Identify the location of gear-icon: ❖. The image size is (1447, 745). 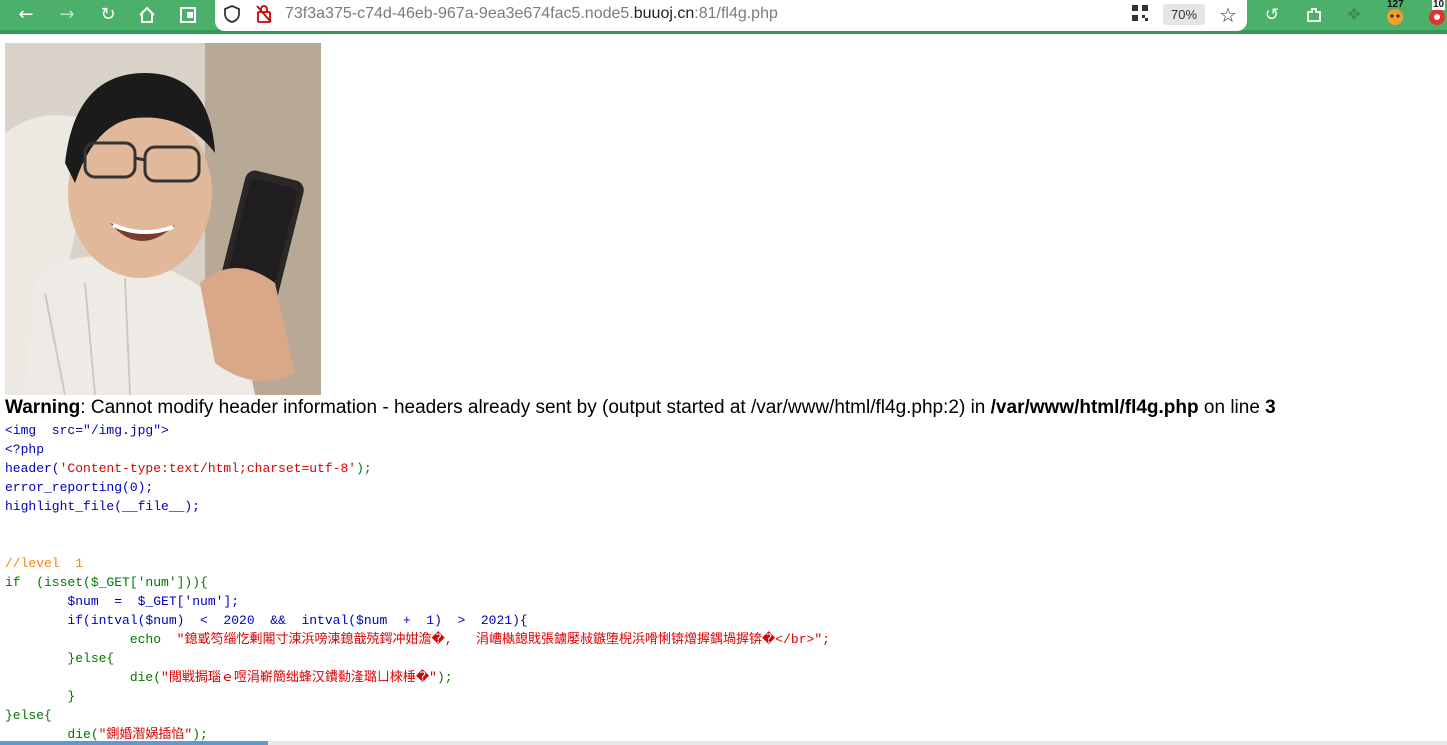
(1354, 15).